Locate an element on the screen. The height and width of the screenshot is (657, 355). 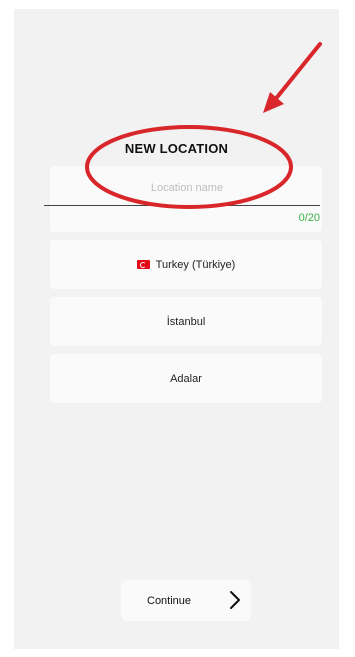
location-name-card: 0/20 is located at coordinates (183, 199).